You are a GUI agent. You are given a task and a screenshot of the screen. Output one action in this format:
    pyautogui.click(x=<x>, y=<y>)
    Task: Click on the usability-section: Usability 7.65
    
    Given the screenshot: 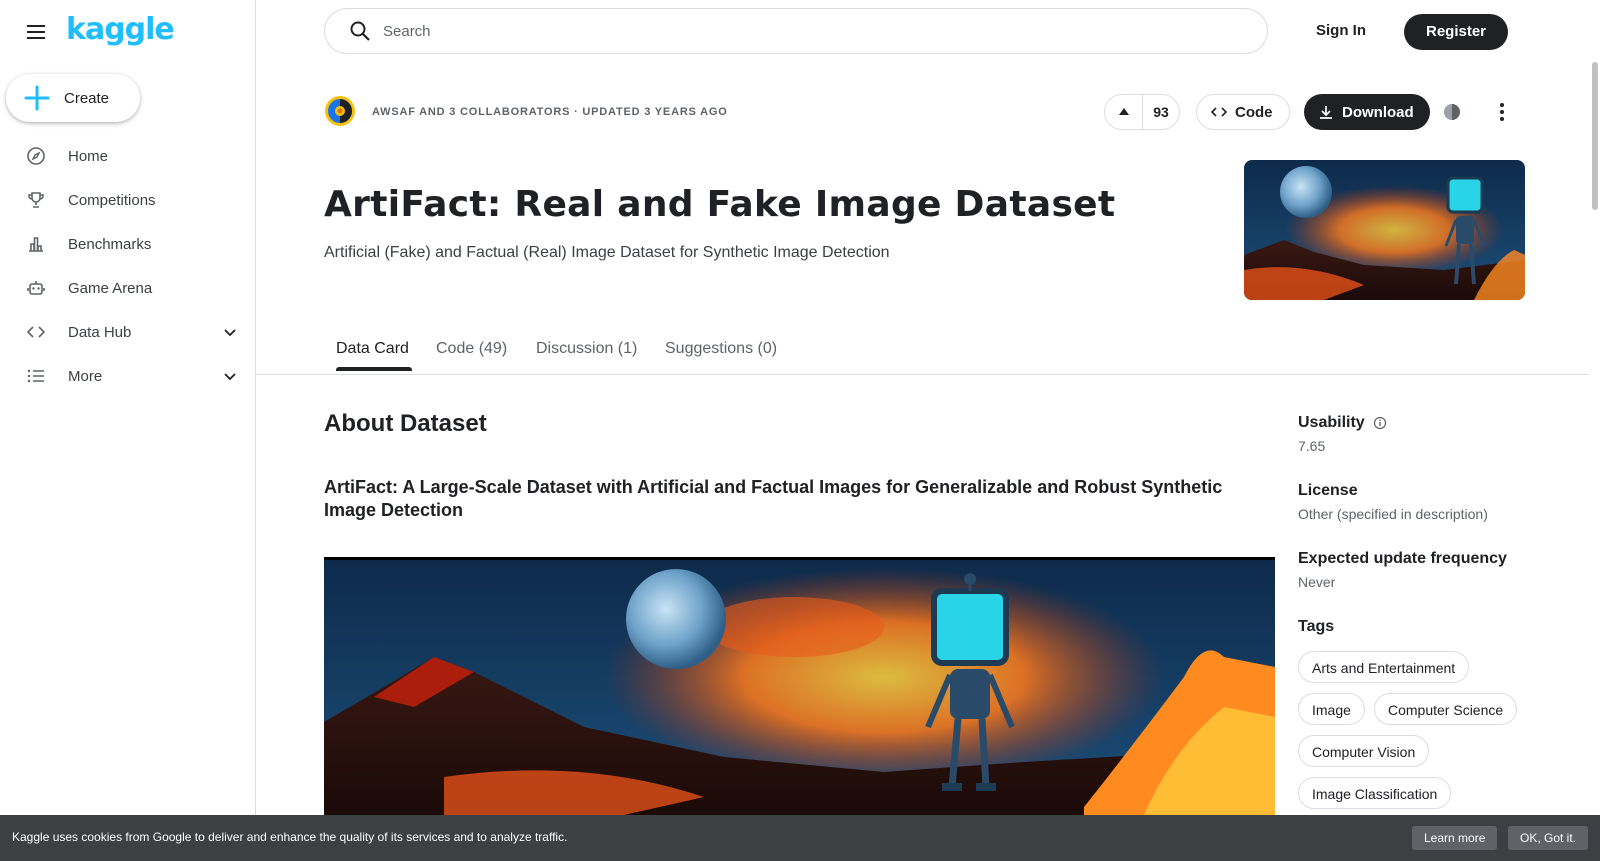 What is the action you would take?
    pyautogui.click(x=1342, y=434)
    